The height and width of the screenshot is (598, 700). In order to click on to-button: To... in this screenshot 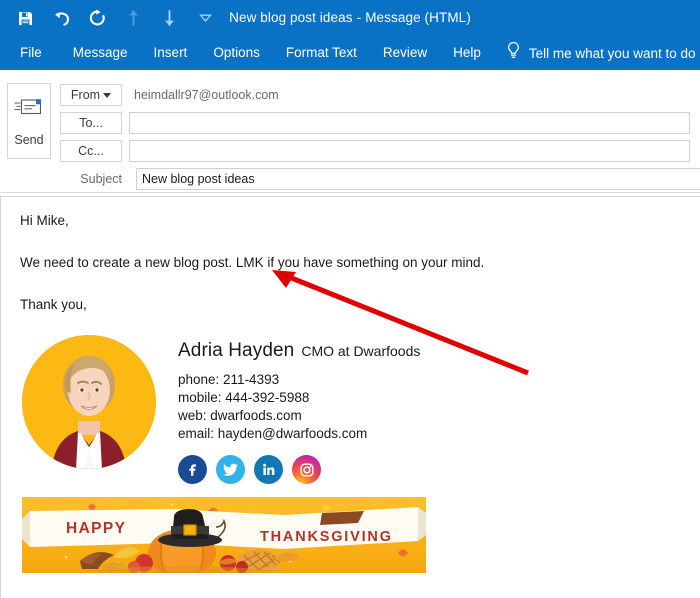, I will do `click(91, 123)`.